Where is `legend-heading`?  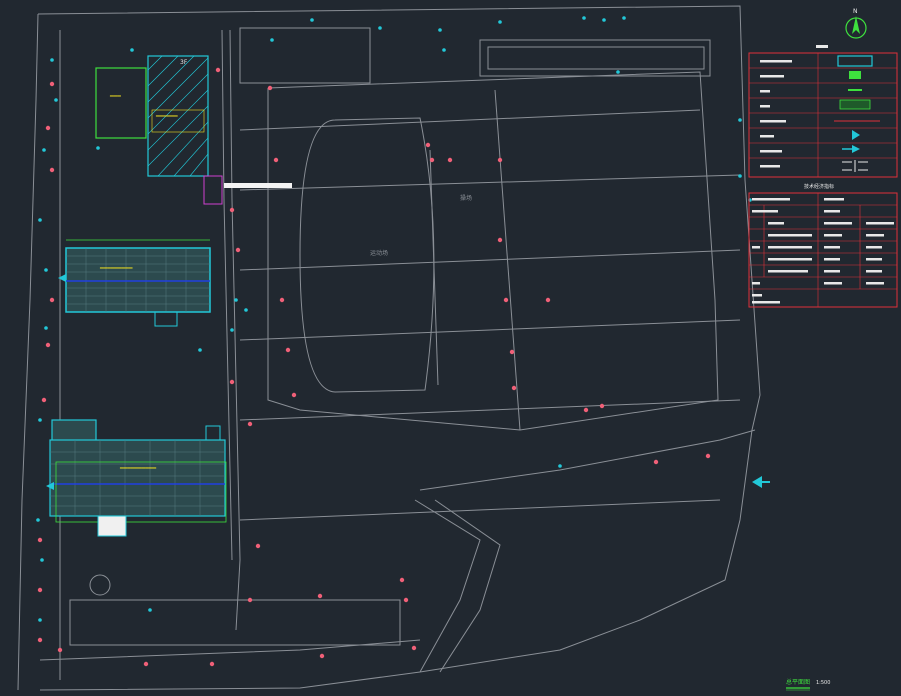
legend-heading is located at coordinates (822, 46).